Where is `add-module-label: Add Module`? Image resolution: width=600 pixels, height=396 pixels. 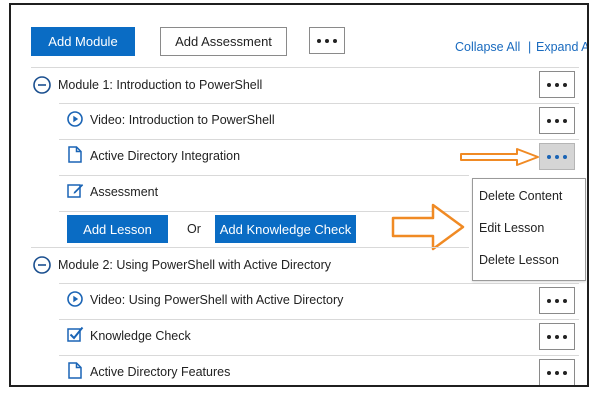
add-module-label: Add Module is located at coordinates (83, 41).